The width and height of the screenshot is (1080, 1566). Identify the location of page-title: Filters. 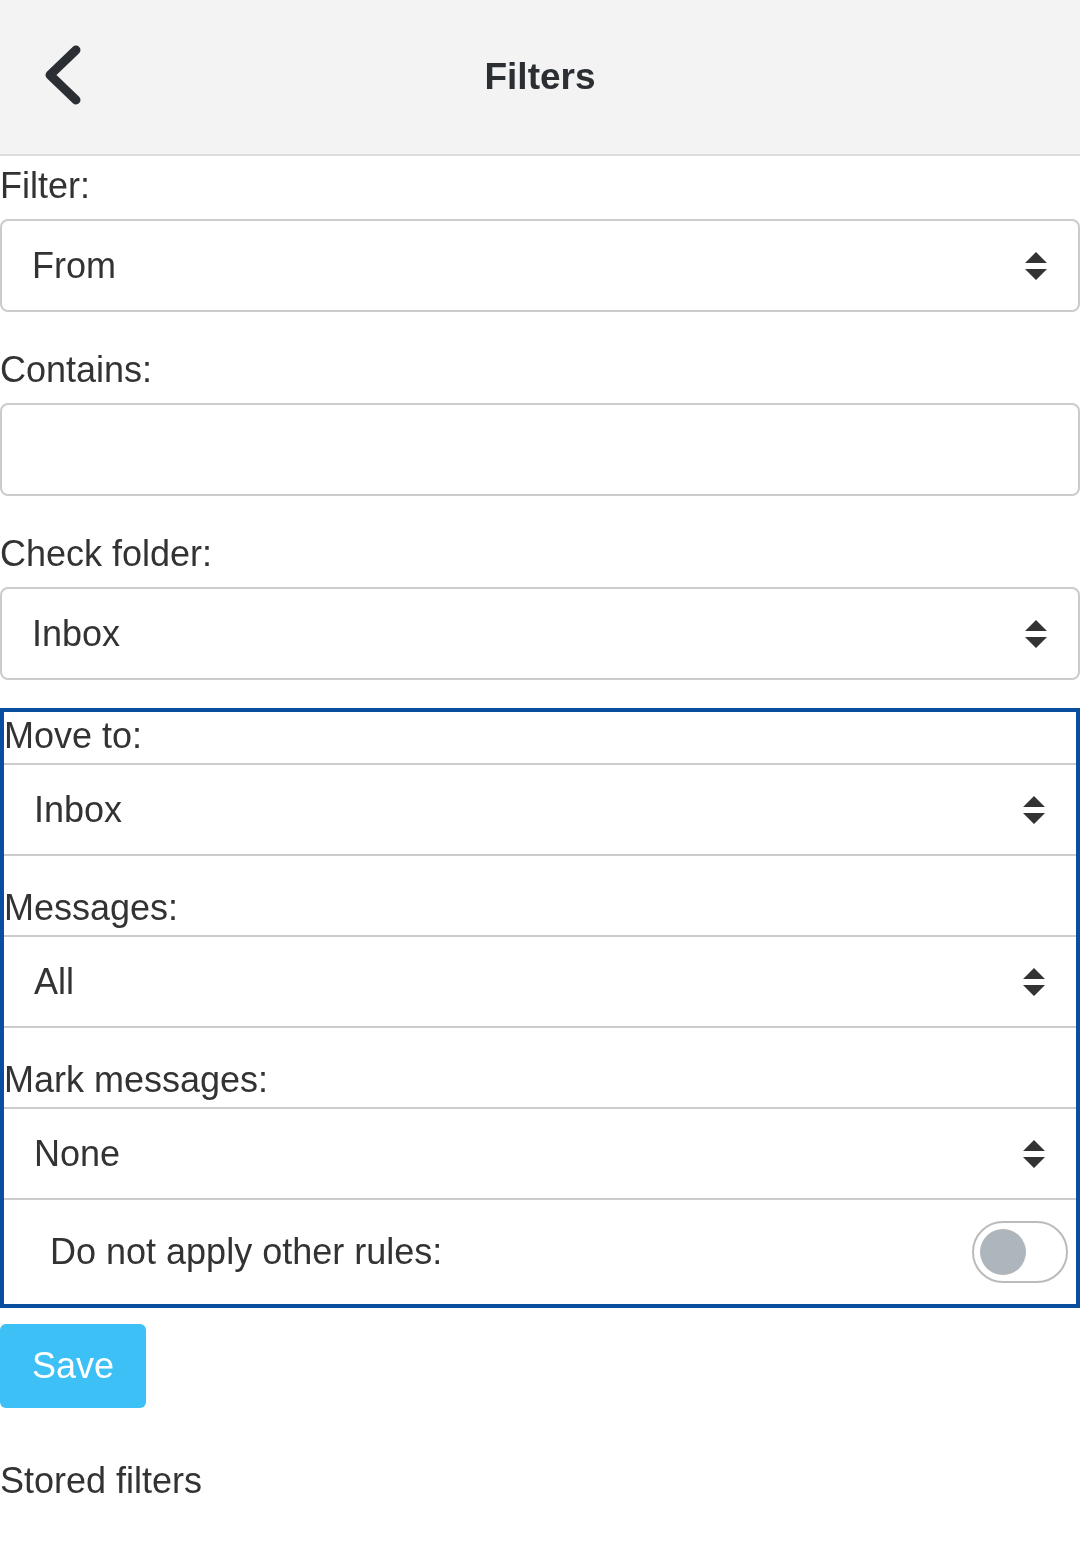
(540, 77).